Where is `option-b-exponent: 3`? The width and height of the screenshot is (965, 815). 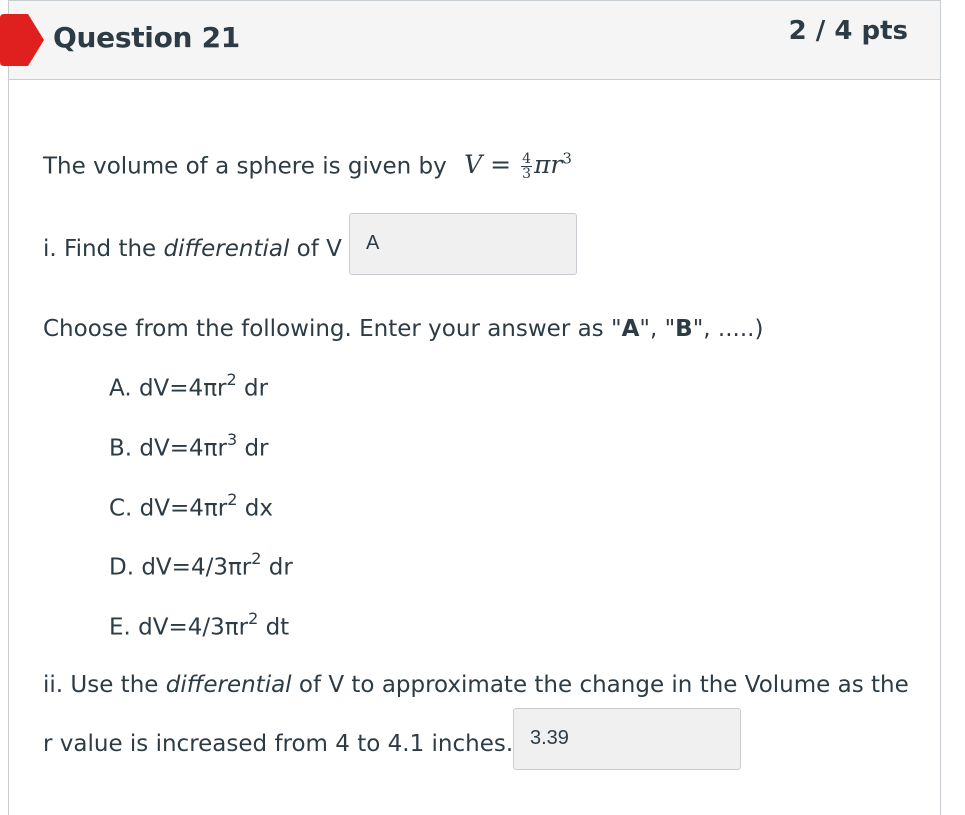 option-b-exponent: 3 is located at coordinates (232, 439).